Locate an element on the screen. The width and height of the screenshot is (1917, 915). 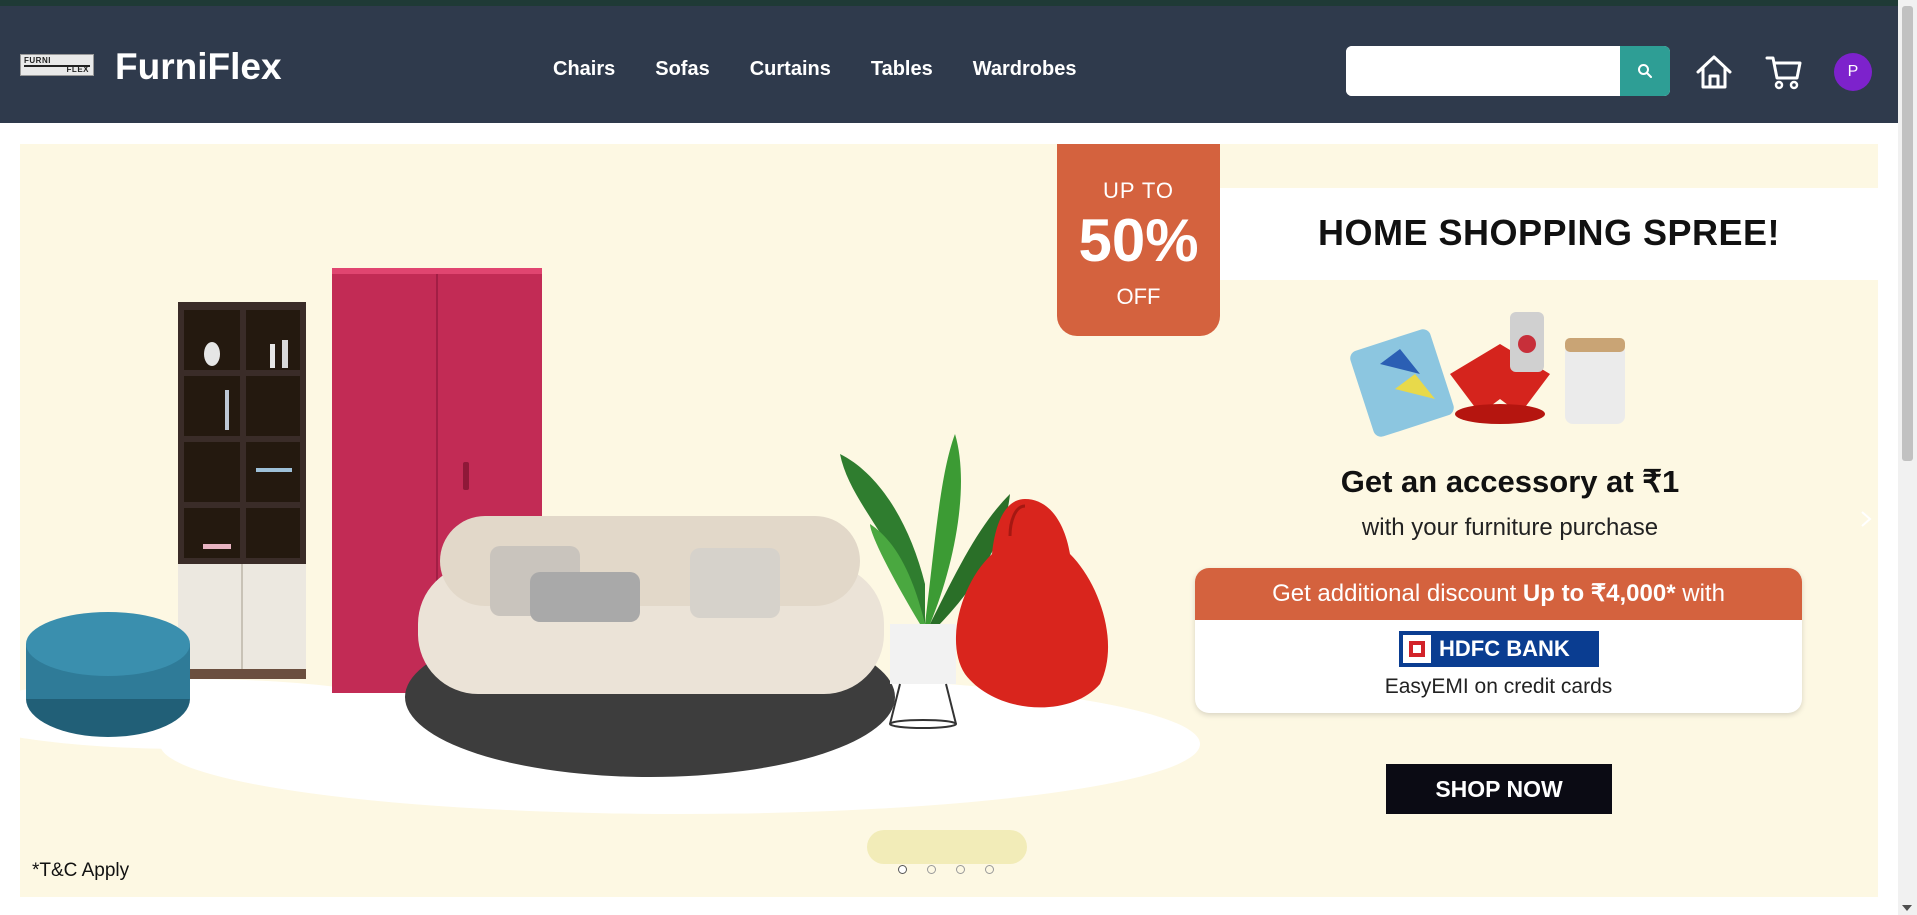
badge-off: OFF is located at coordinates (1138, 296).